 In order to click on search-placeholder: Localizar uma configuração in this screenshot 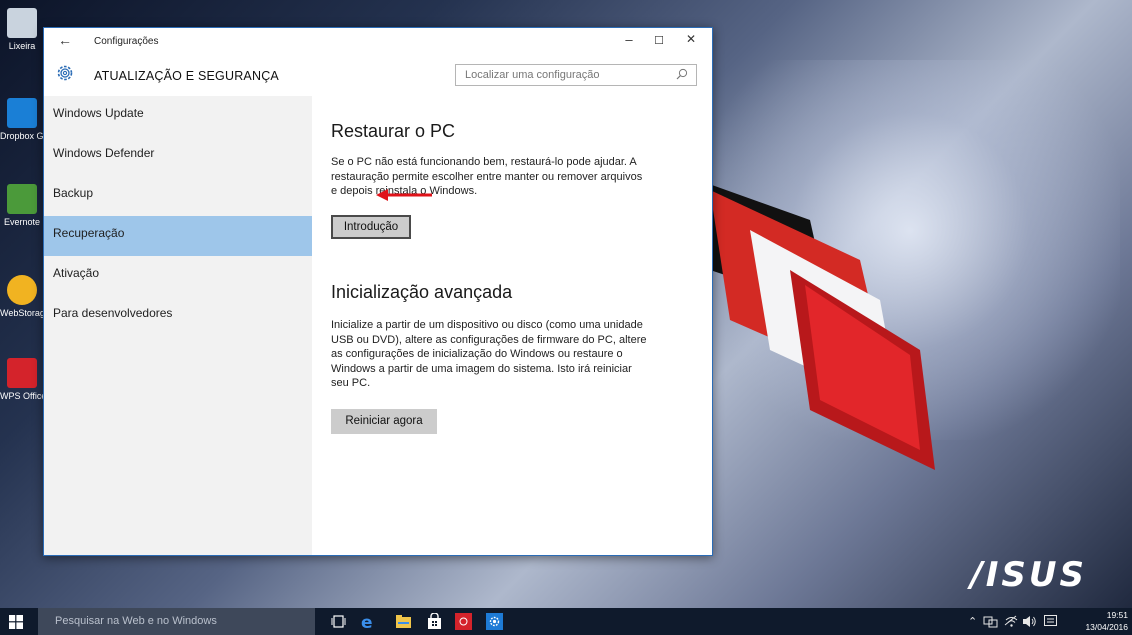, I will do `click(532, 75)`.